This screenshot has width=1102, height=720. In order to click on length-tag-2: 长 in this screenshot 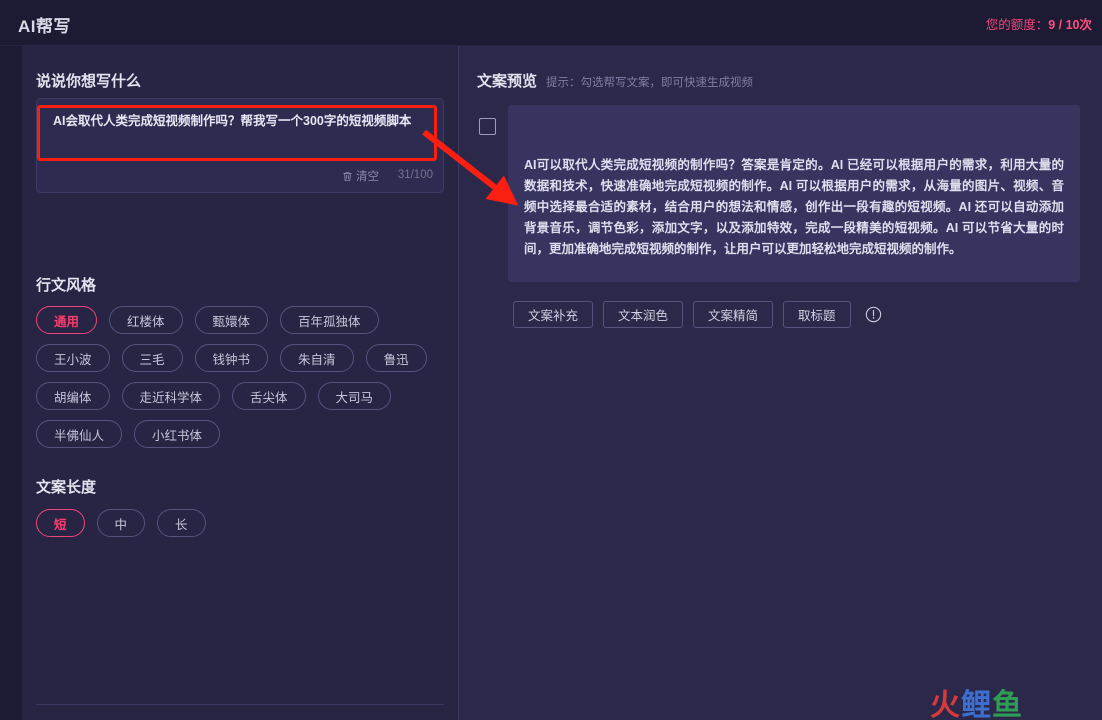, I will do `click(181, 523)`.